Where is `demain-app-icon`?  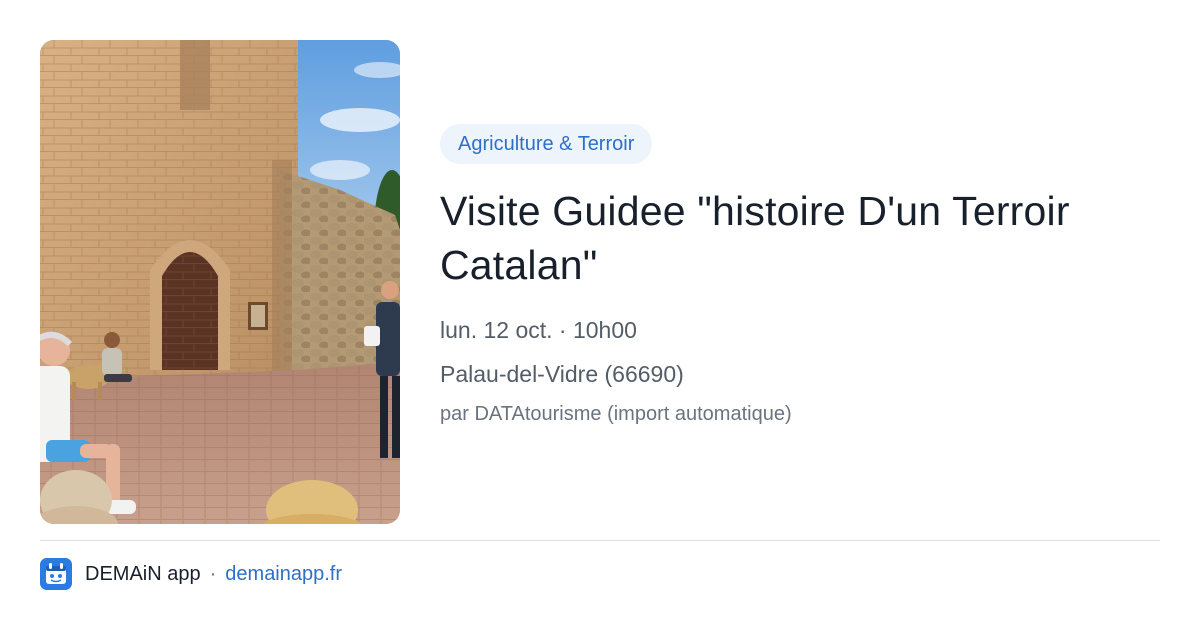
demain-app-icon is located at coordinates (56, 574).